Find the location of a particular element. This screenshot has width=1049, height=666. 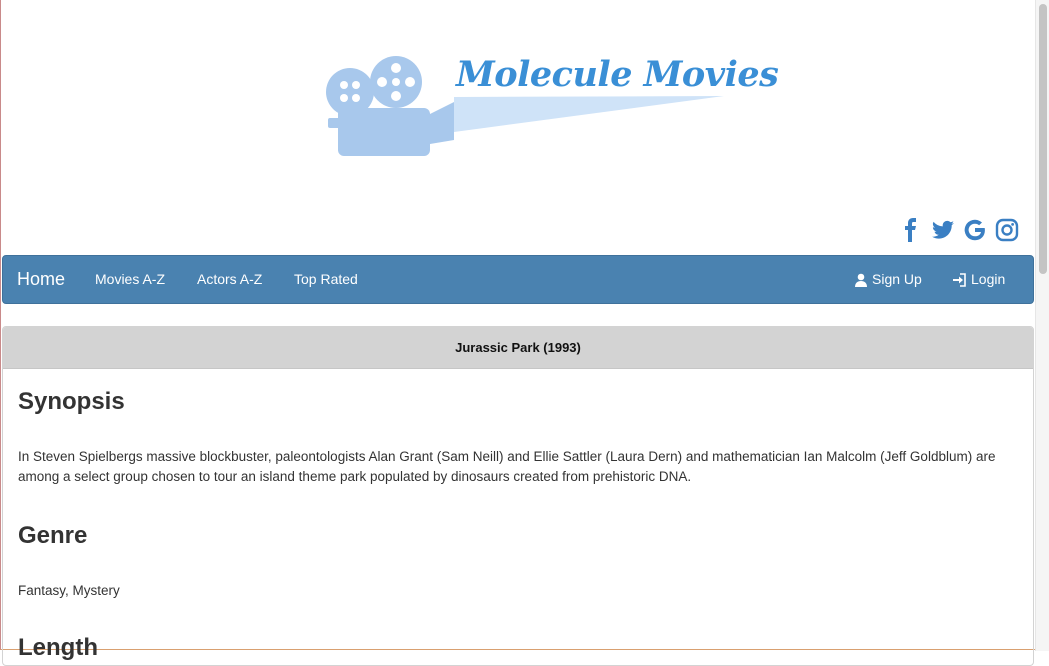

sign-up-link: Sign Up is located at coordinates (888, 279).